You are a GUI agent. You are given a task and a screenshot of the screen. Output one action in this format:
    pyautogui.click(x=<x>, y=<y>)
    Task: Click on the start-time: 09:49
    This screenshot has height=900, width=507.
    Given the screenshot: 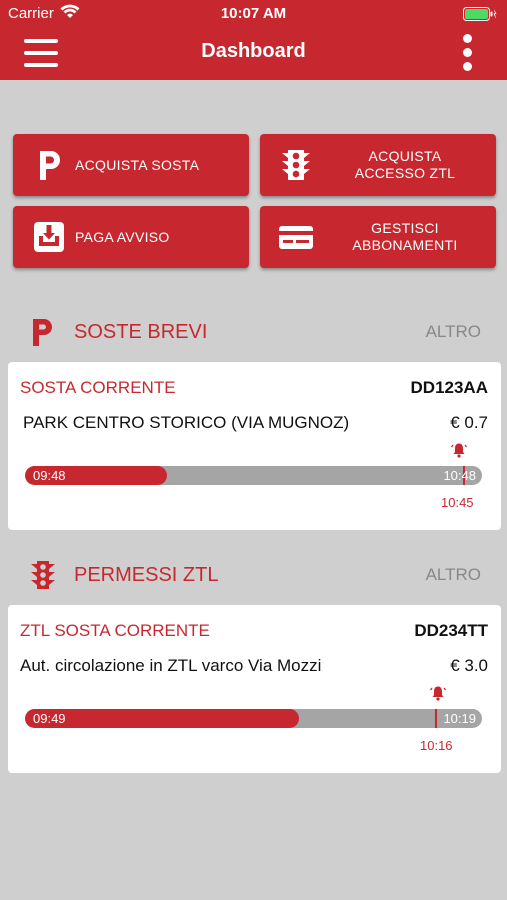 What is the action you would take?
    pyautogui.click(x=49, y=718)
    